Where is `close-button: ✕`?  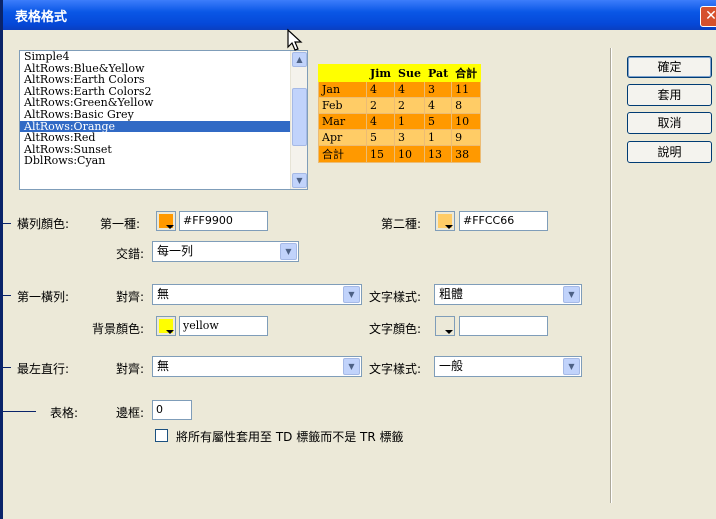
close-button: ✕ is located at coordinates (708, 16).